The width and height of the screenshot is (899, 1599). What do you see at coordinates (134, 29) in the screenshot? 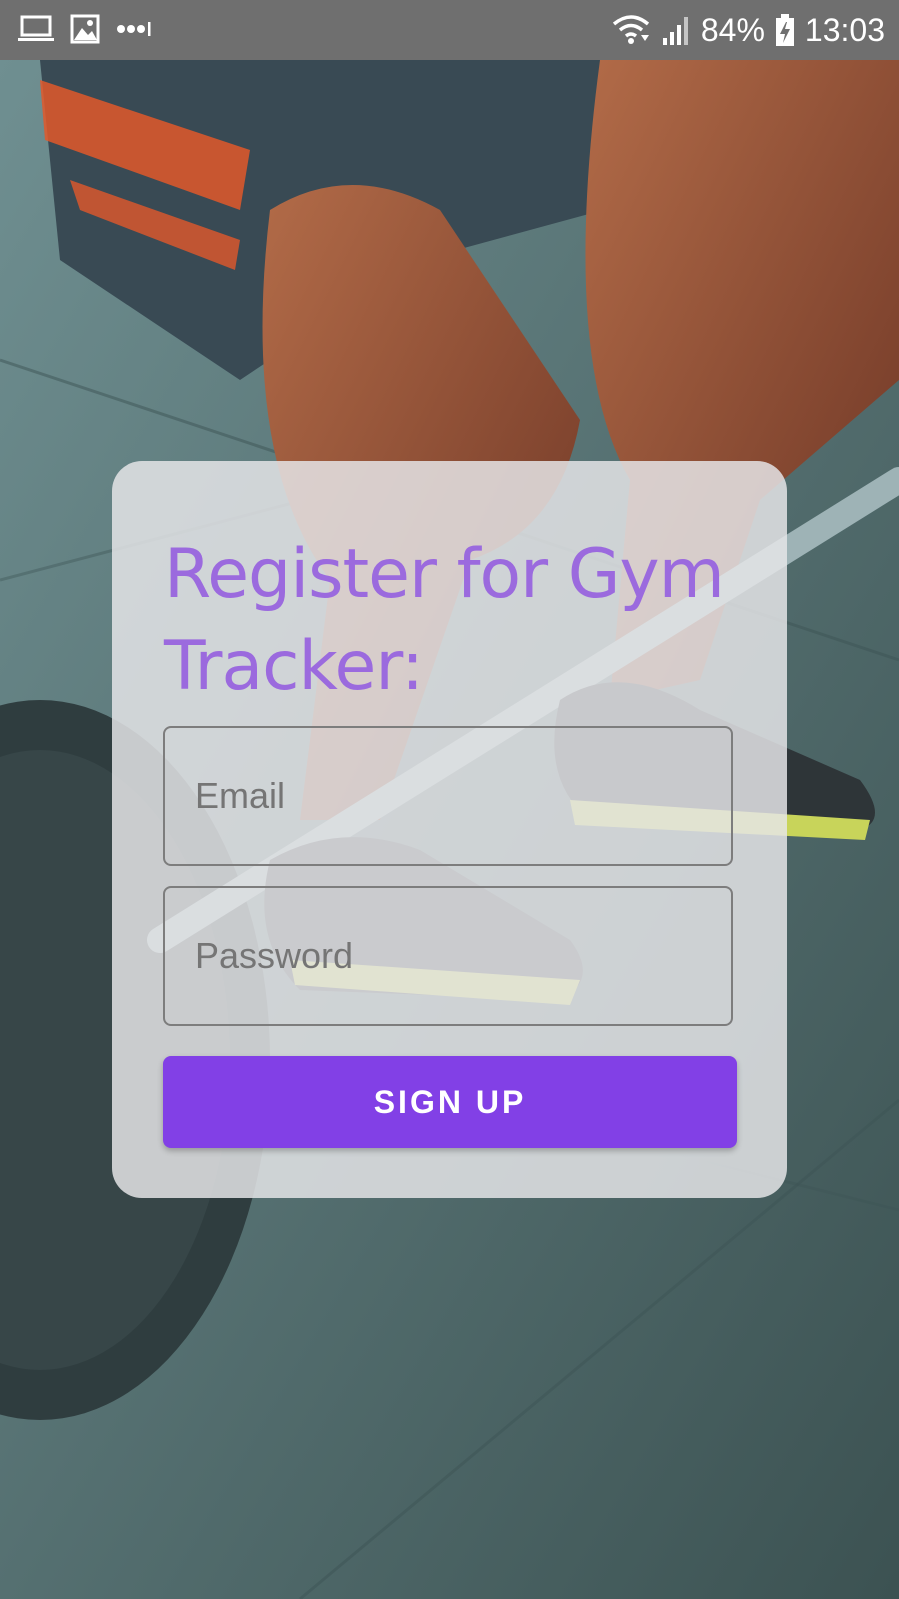
I see `more-dots-icon` at bounding box center [134, 29].